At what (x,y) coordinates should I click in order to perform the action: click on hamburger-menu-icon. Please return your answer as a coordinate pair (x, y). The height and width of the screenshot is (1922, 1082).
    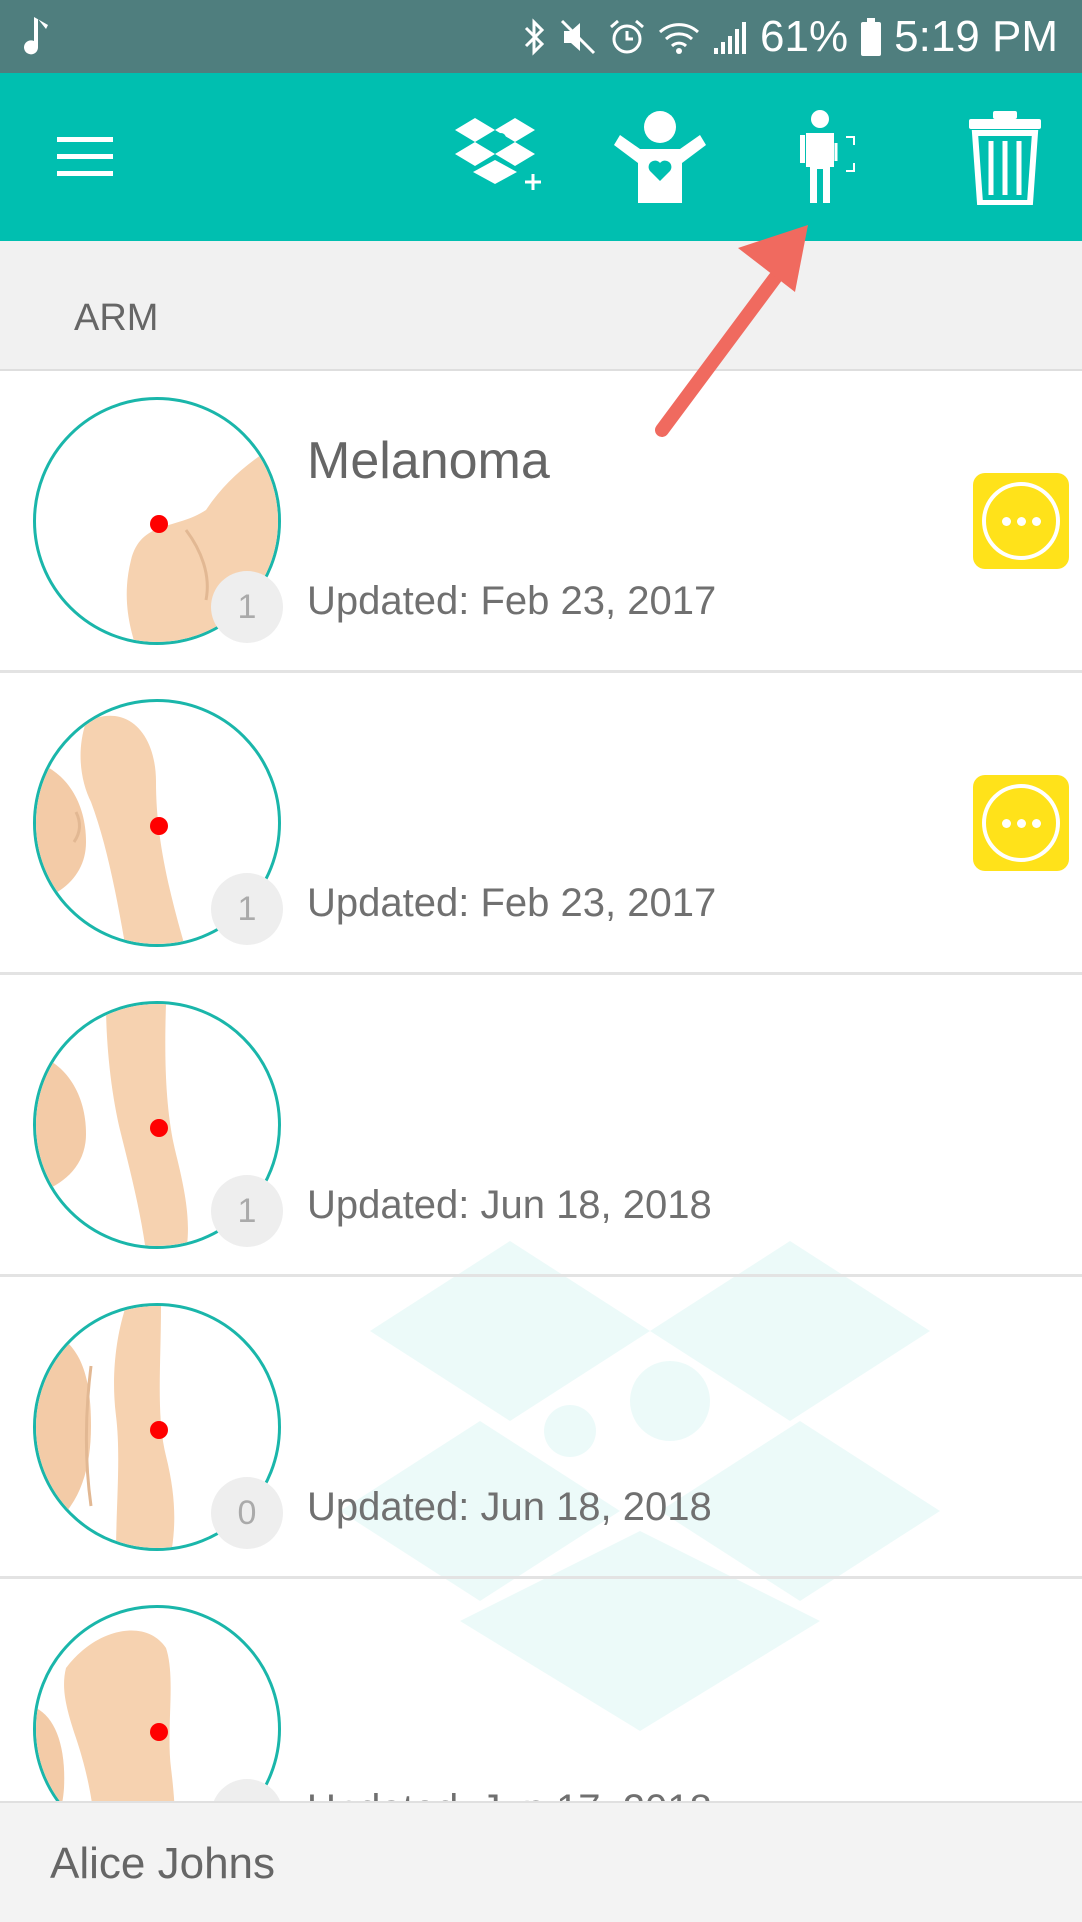
    Looking at the image, I should click on (85, 156).